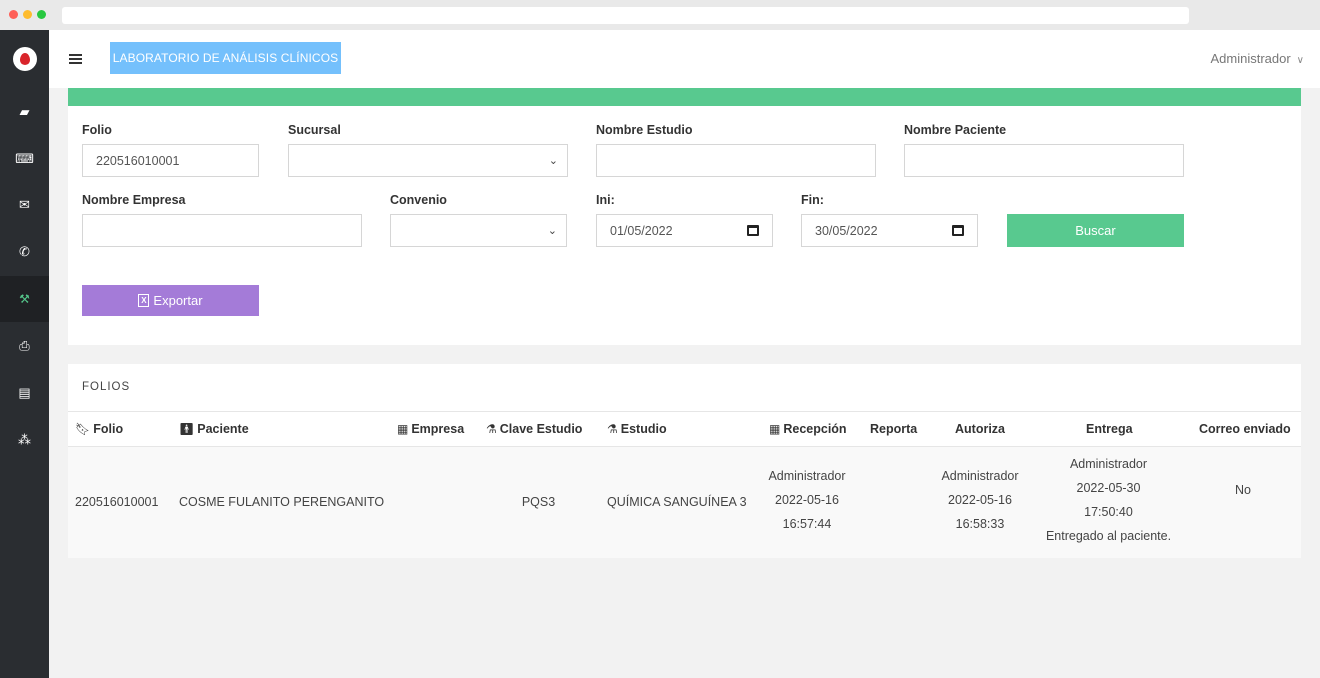  I want to click on nombre-estudio-input, so click(736, 160).